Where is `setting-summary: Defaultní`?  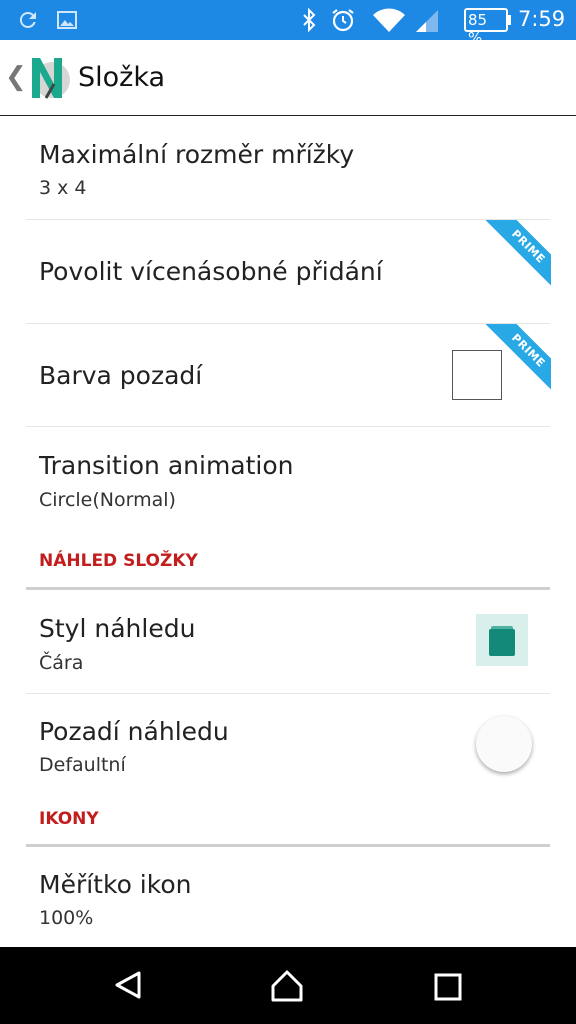 setting-summary: Defaultní is located at coordinates (82, 765).